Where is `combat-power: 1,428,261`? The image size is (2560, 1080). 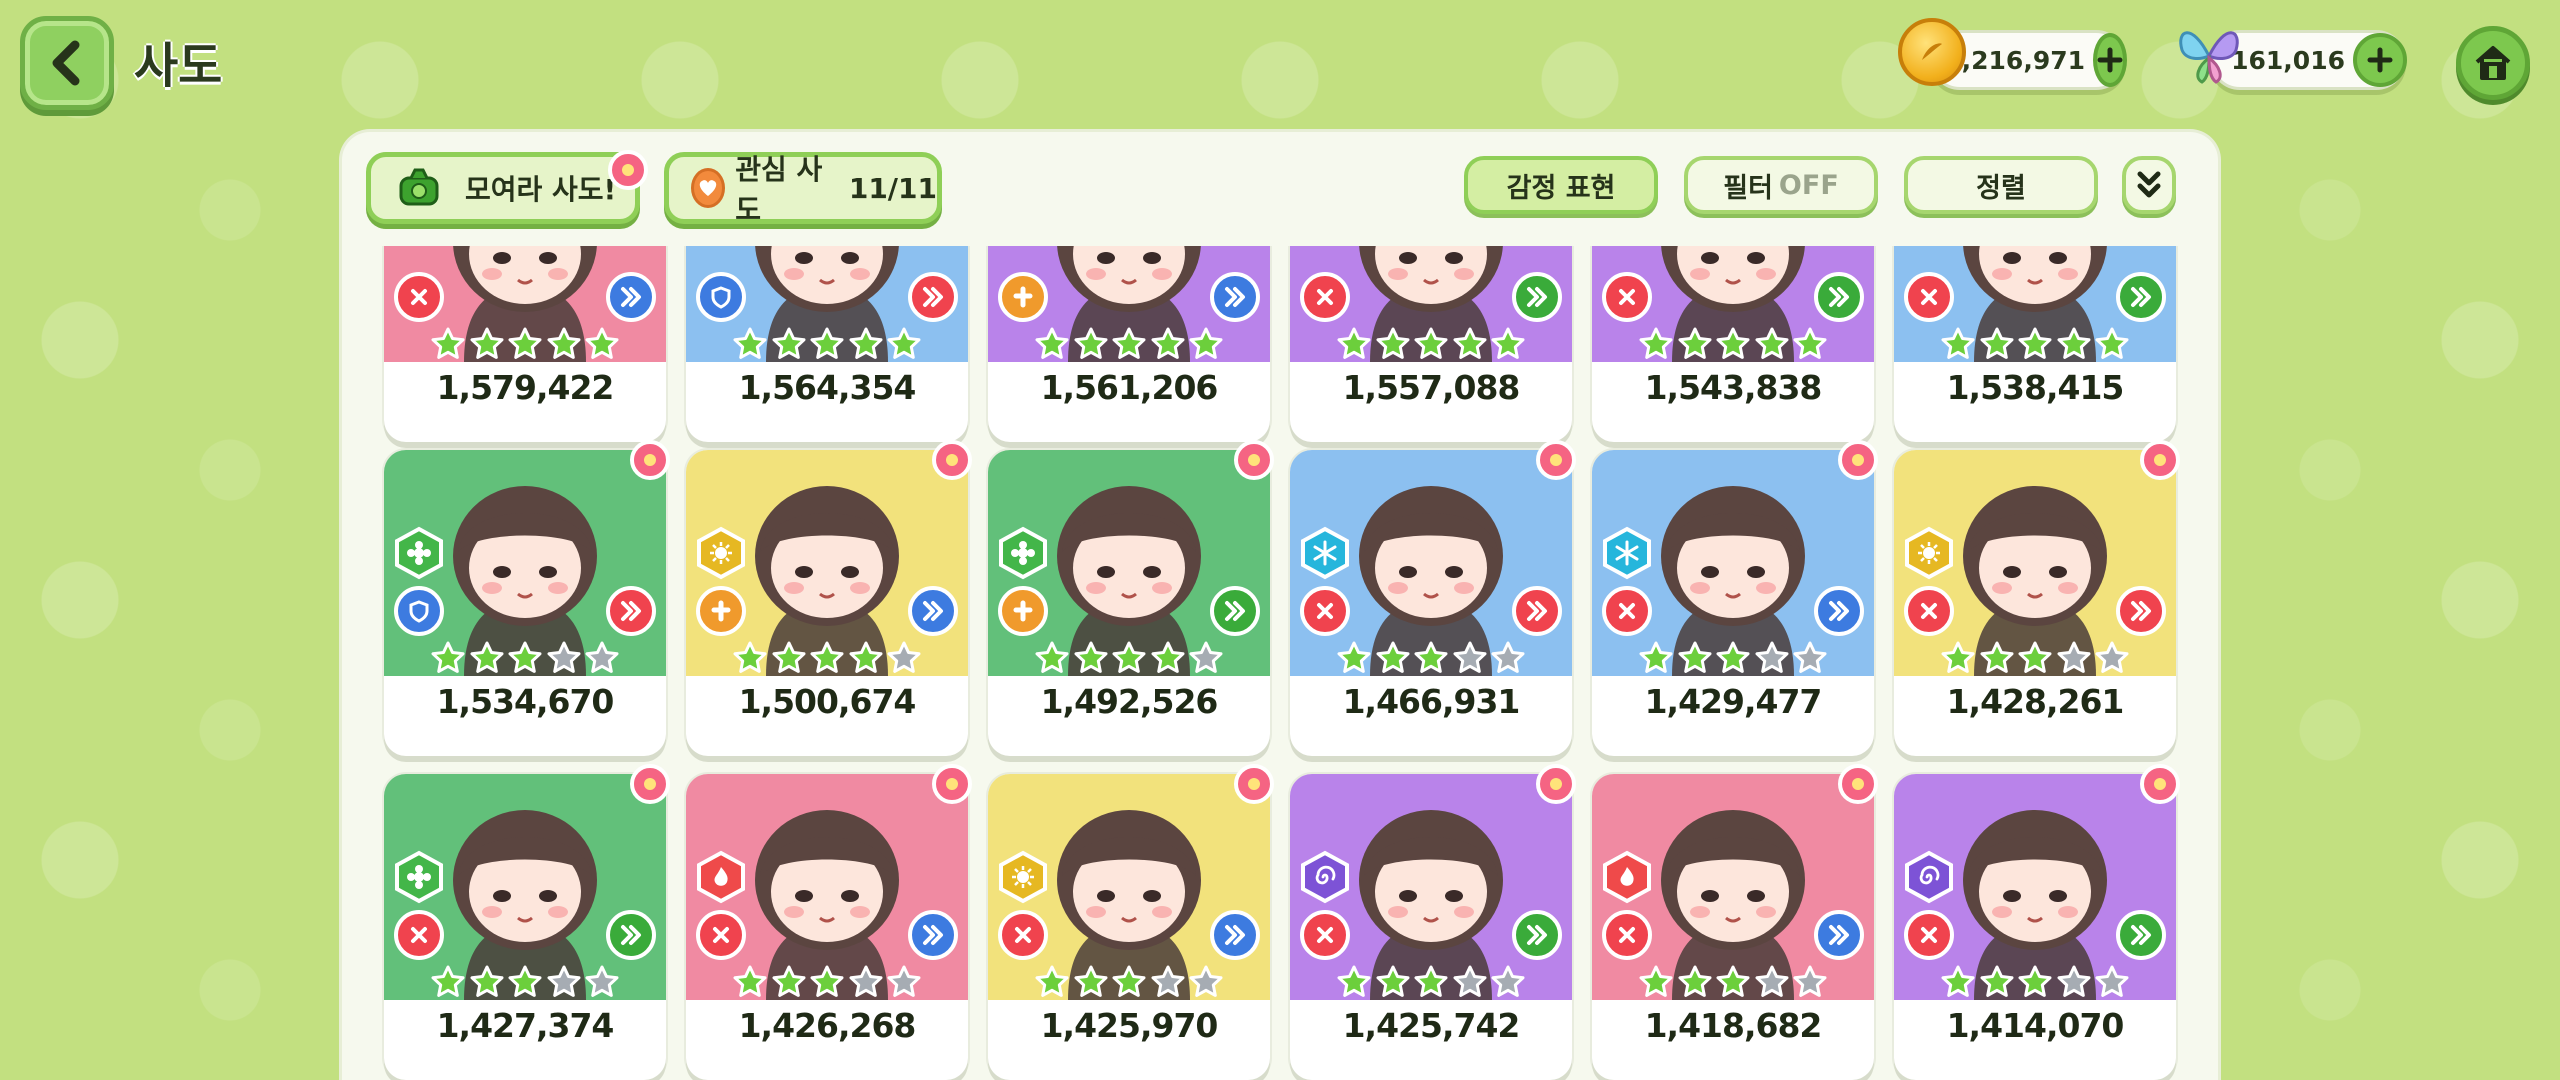
combat-power: 1,428,261 is located at coordinates (2035, 701).